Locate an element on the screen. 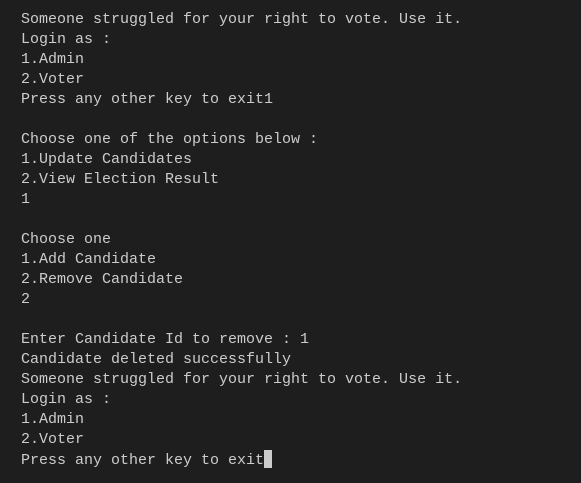  terminal-line-text: 2 is located at coordinates (26, 299).